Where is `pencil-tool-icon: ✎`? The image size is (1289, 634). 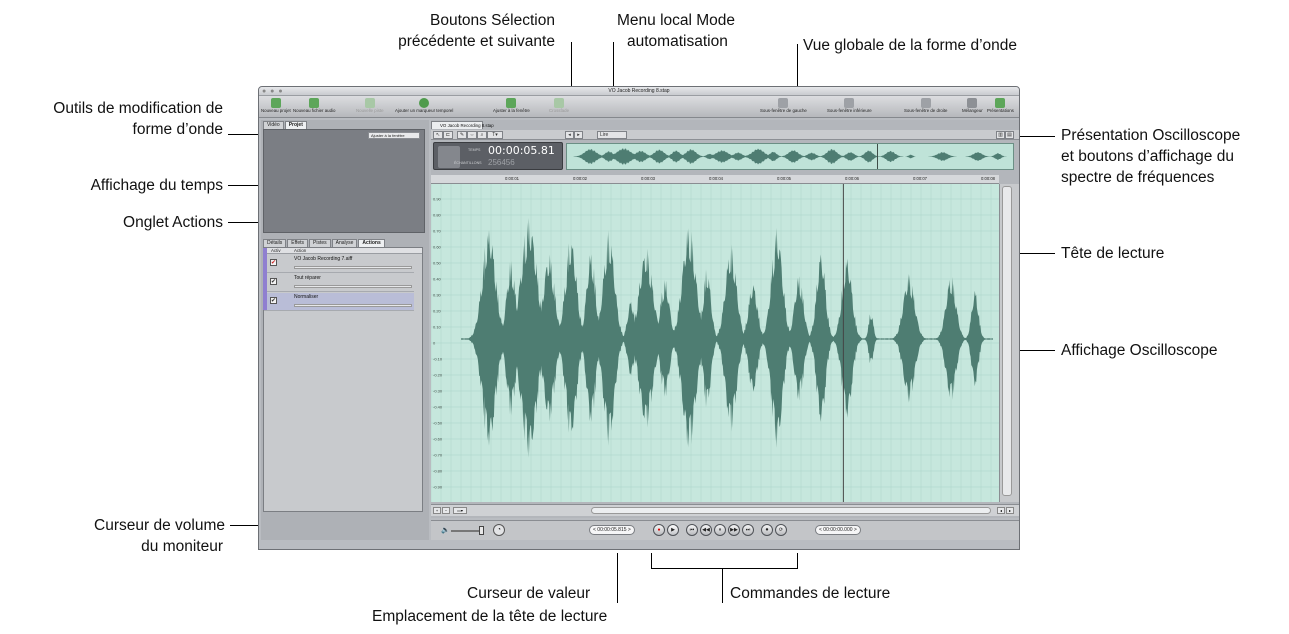 pencil-tool-icon: ✎ is located at coordinates (462, 135).